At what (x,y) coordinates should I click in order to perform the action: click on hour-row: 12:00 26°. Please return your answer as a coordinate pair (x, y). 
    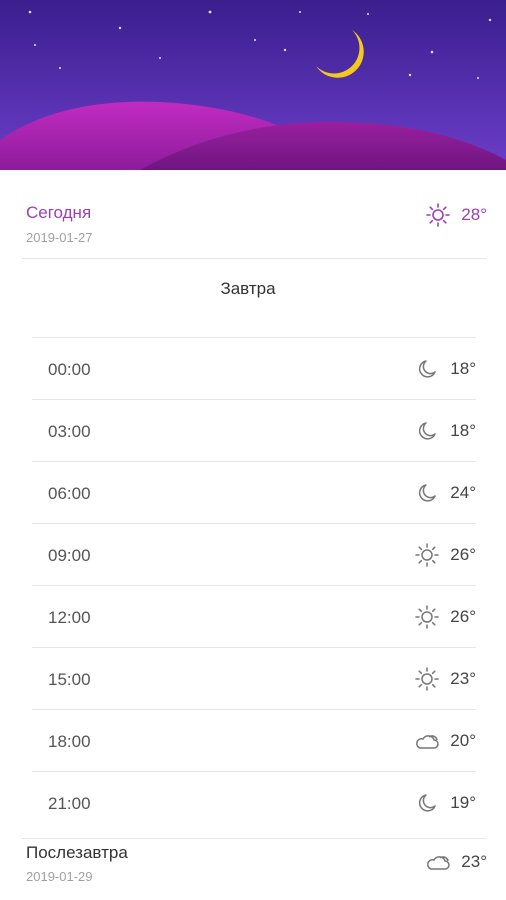
    Looking at the image, I should click on (254, 616).